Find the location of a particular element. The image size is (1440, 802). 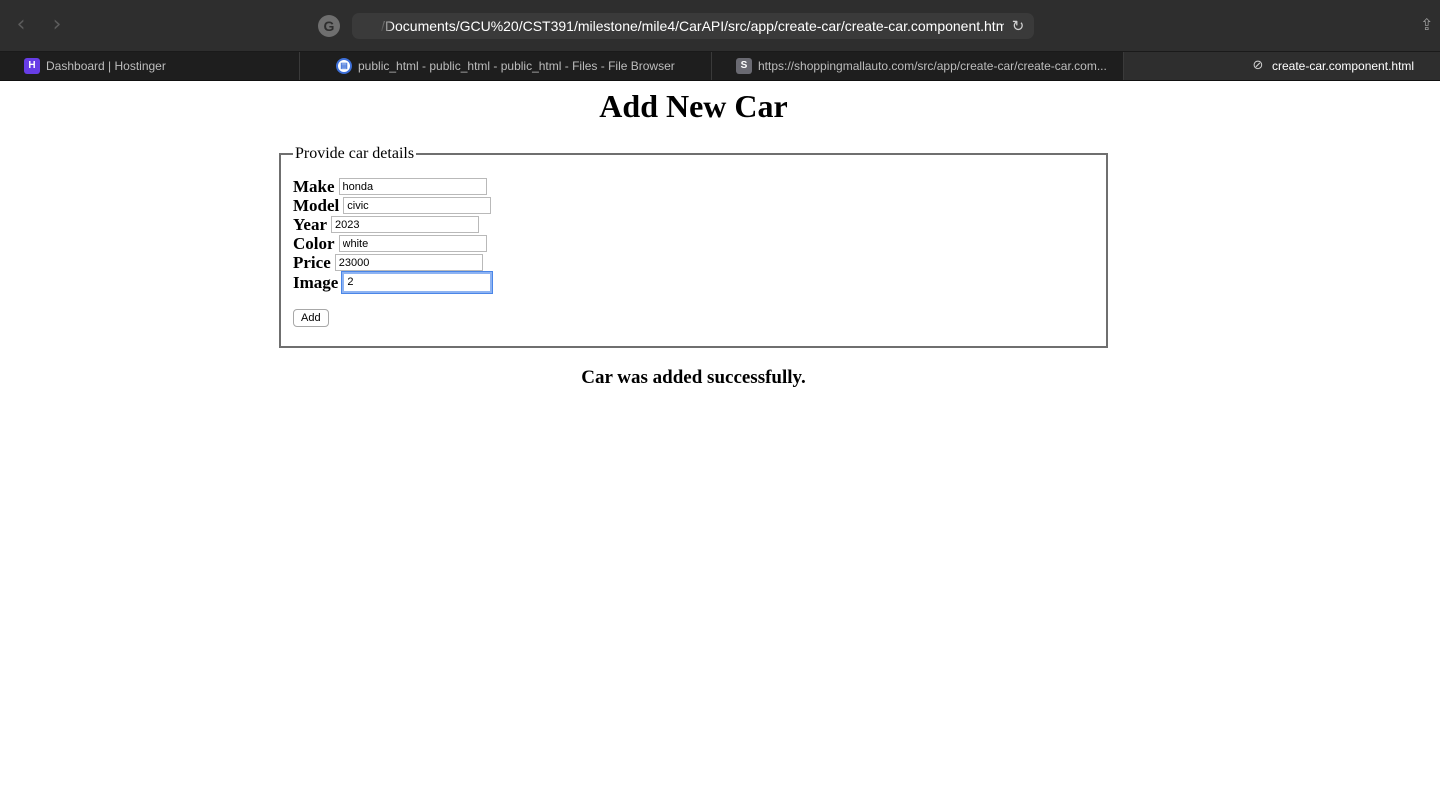

image-input is located at coordinates (417, 282).